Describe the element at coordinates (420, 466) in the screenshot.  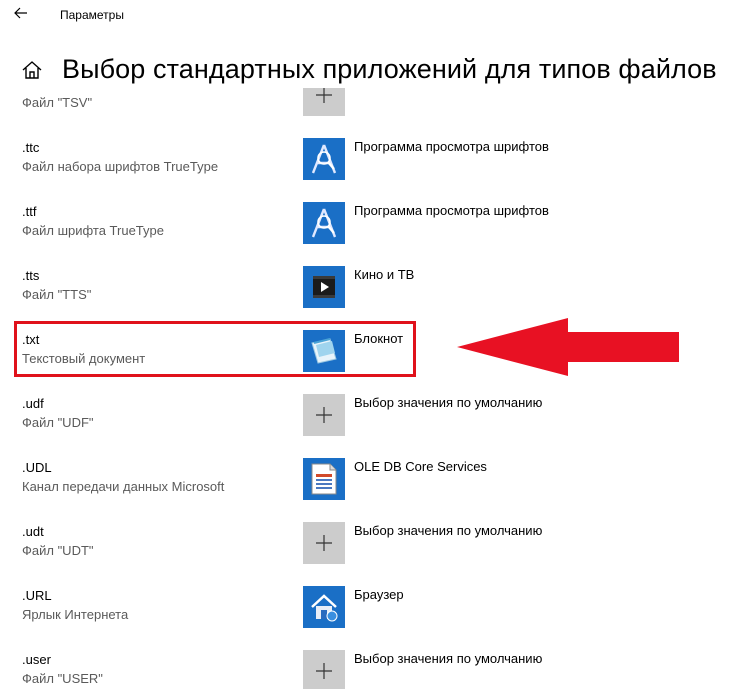
I see `default-app-name: OLE DB Core Services` at that location.